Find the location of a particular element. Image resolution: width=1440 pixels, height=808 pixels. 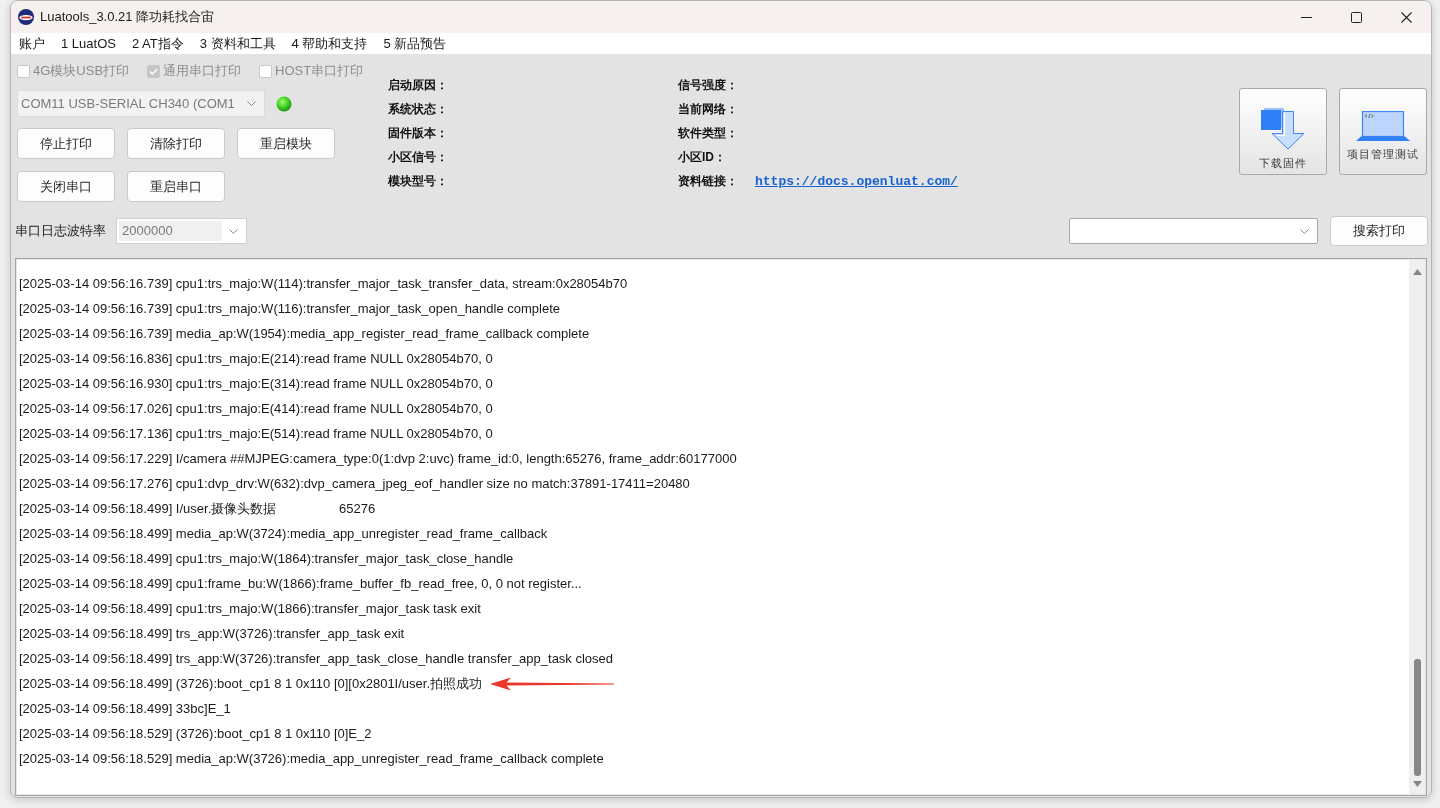

docs-link: https://docs.openluat.com/ is located at coordinates (856, 181).